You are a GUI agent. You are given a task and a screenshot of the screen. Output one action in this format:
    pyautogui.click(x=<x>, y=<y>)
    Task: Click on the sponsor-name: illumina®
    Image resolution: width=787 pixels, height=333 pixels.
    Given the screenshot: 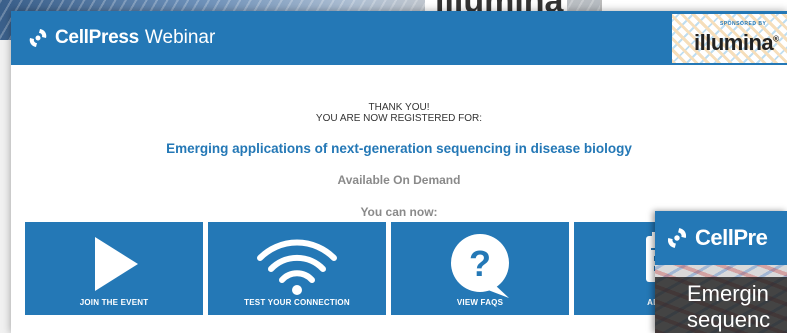 What is the action you would take?
    pyautogui.click(x=736, y=43)
    